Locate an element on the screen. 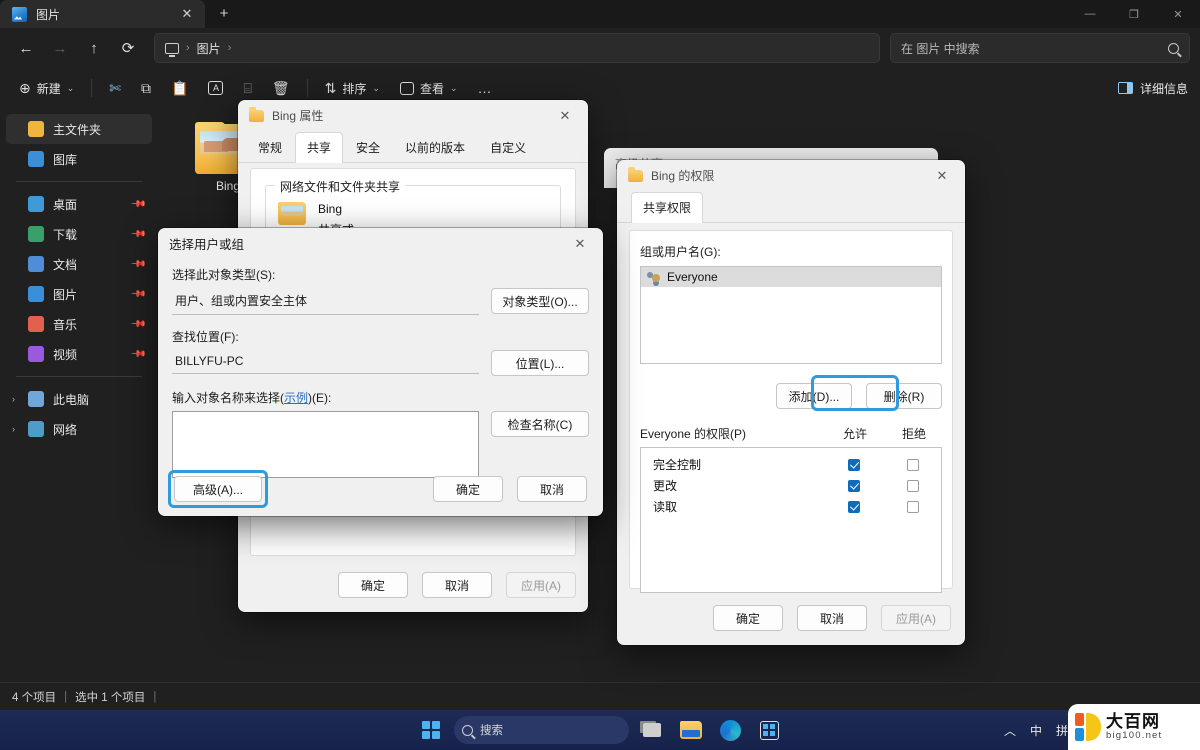 This screenshot has height=750, width=1200. search-box: 在 图片 中搜索 is located at coordinates (1040, 48).